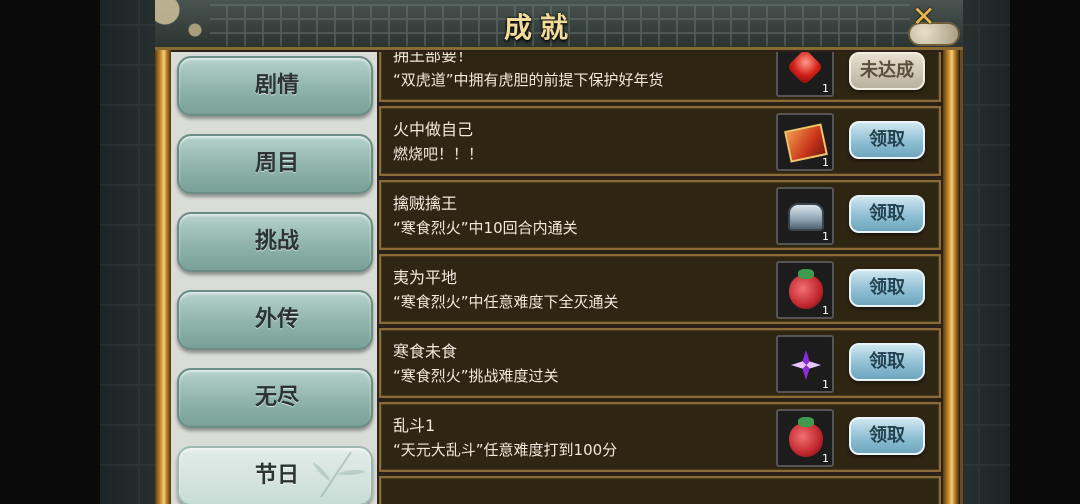 The image size is (1080, 504). Describe the element at coordinates (339, 474) in the screenshot. I see `bamboo-leaf-icon` at that location.